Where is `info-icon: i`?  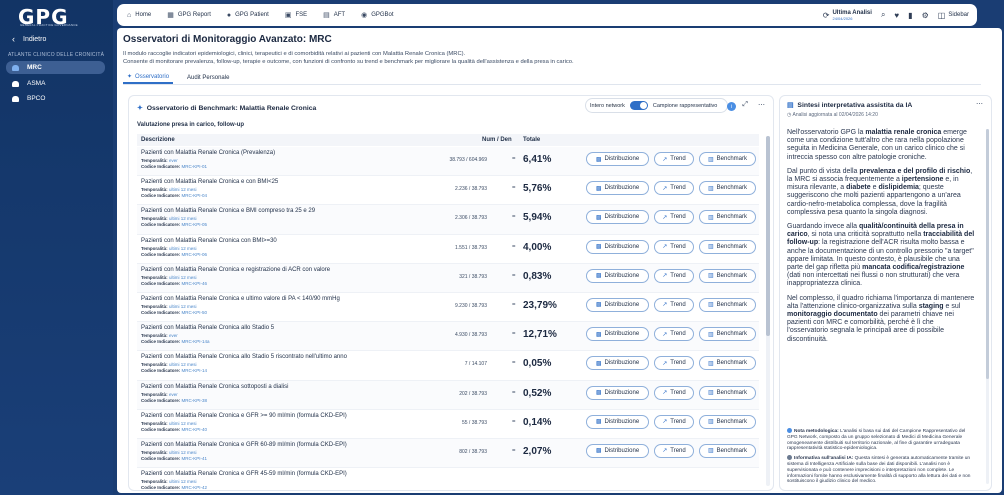 info-icon: i is located at coordinates (731, 106).